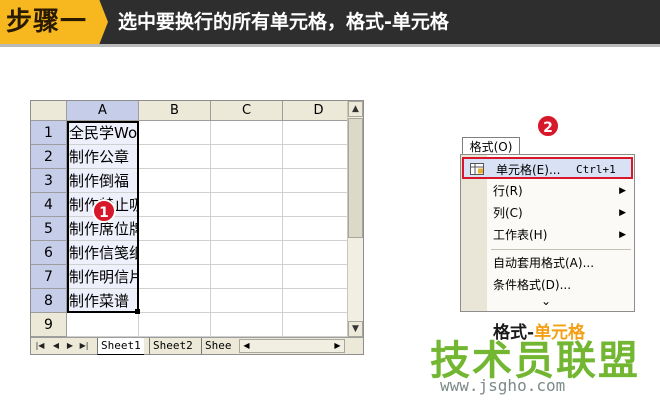 This screenshot has height=400, width=660. Describe the element at coordinates (547, 191) in the screenshot. I see `menu-item-row: 行(R) ▶` at that location.